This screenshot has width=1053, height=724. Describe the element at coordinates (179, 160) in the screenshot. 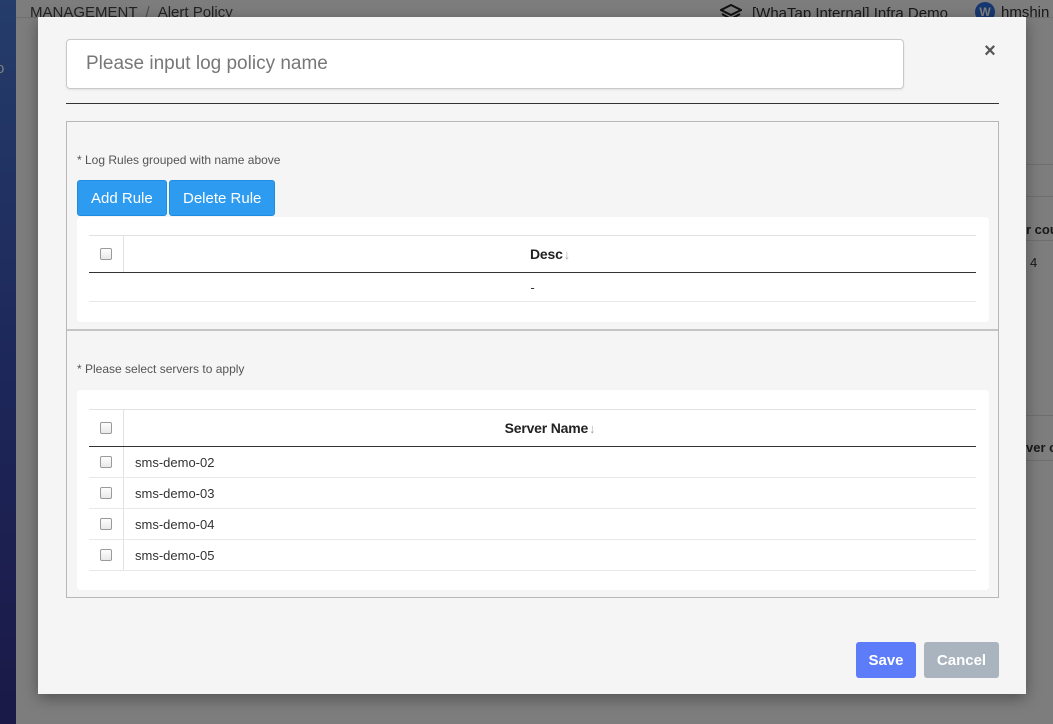

I see `rules-hint: * Log Rules grouped with name above` at that location.